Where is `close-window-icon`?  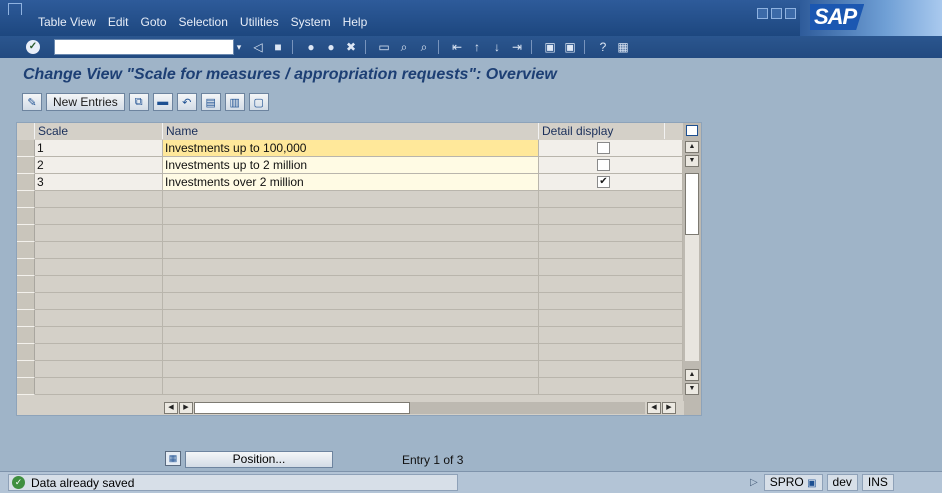
close-window-icon is located at coordinates (790, 13).